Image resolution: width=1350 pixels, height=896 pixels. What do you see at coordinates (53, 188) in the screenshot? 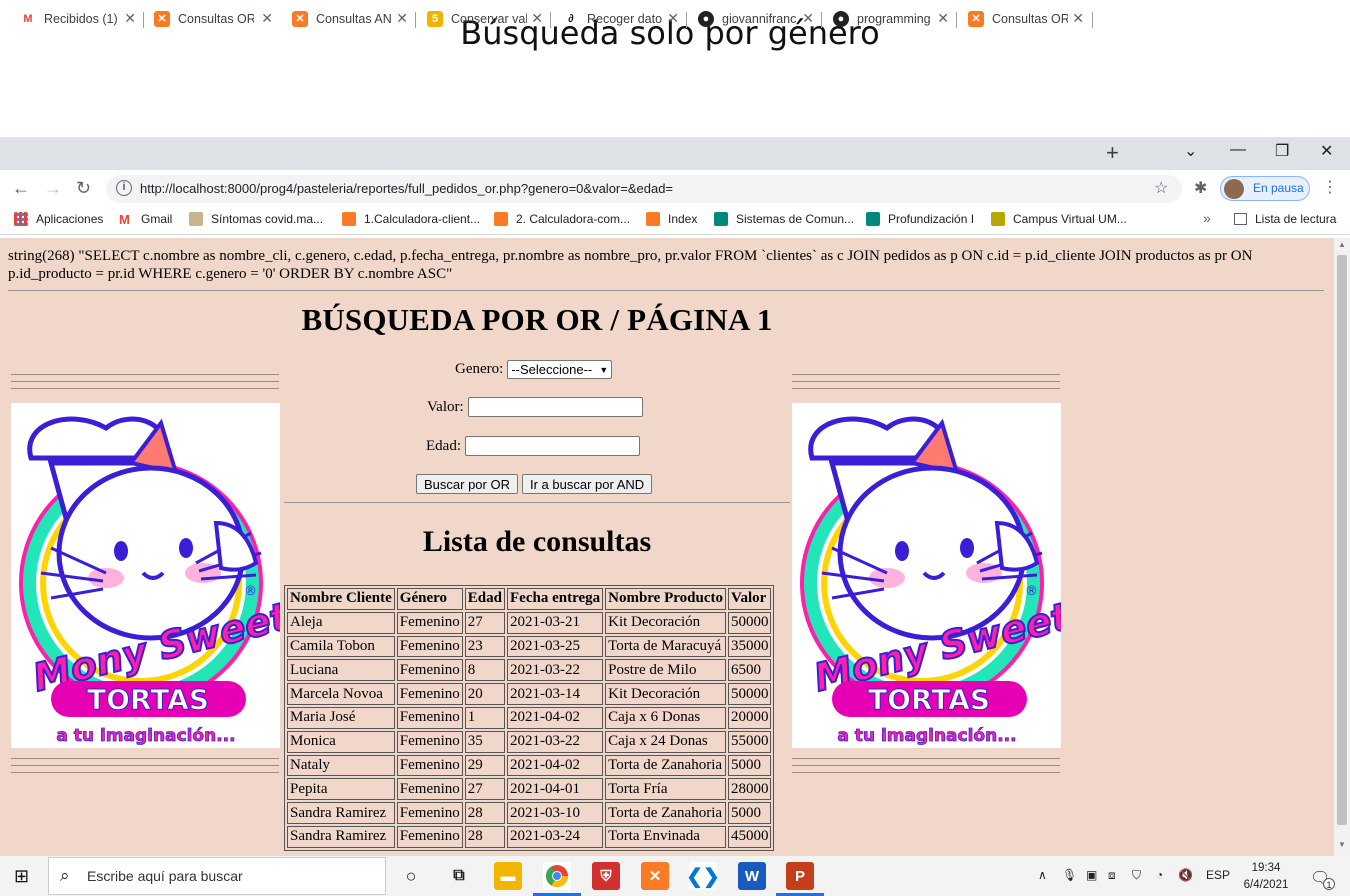
I see `forward-icon: →` at bounding box center [53, 188].